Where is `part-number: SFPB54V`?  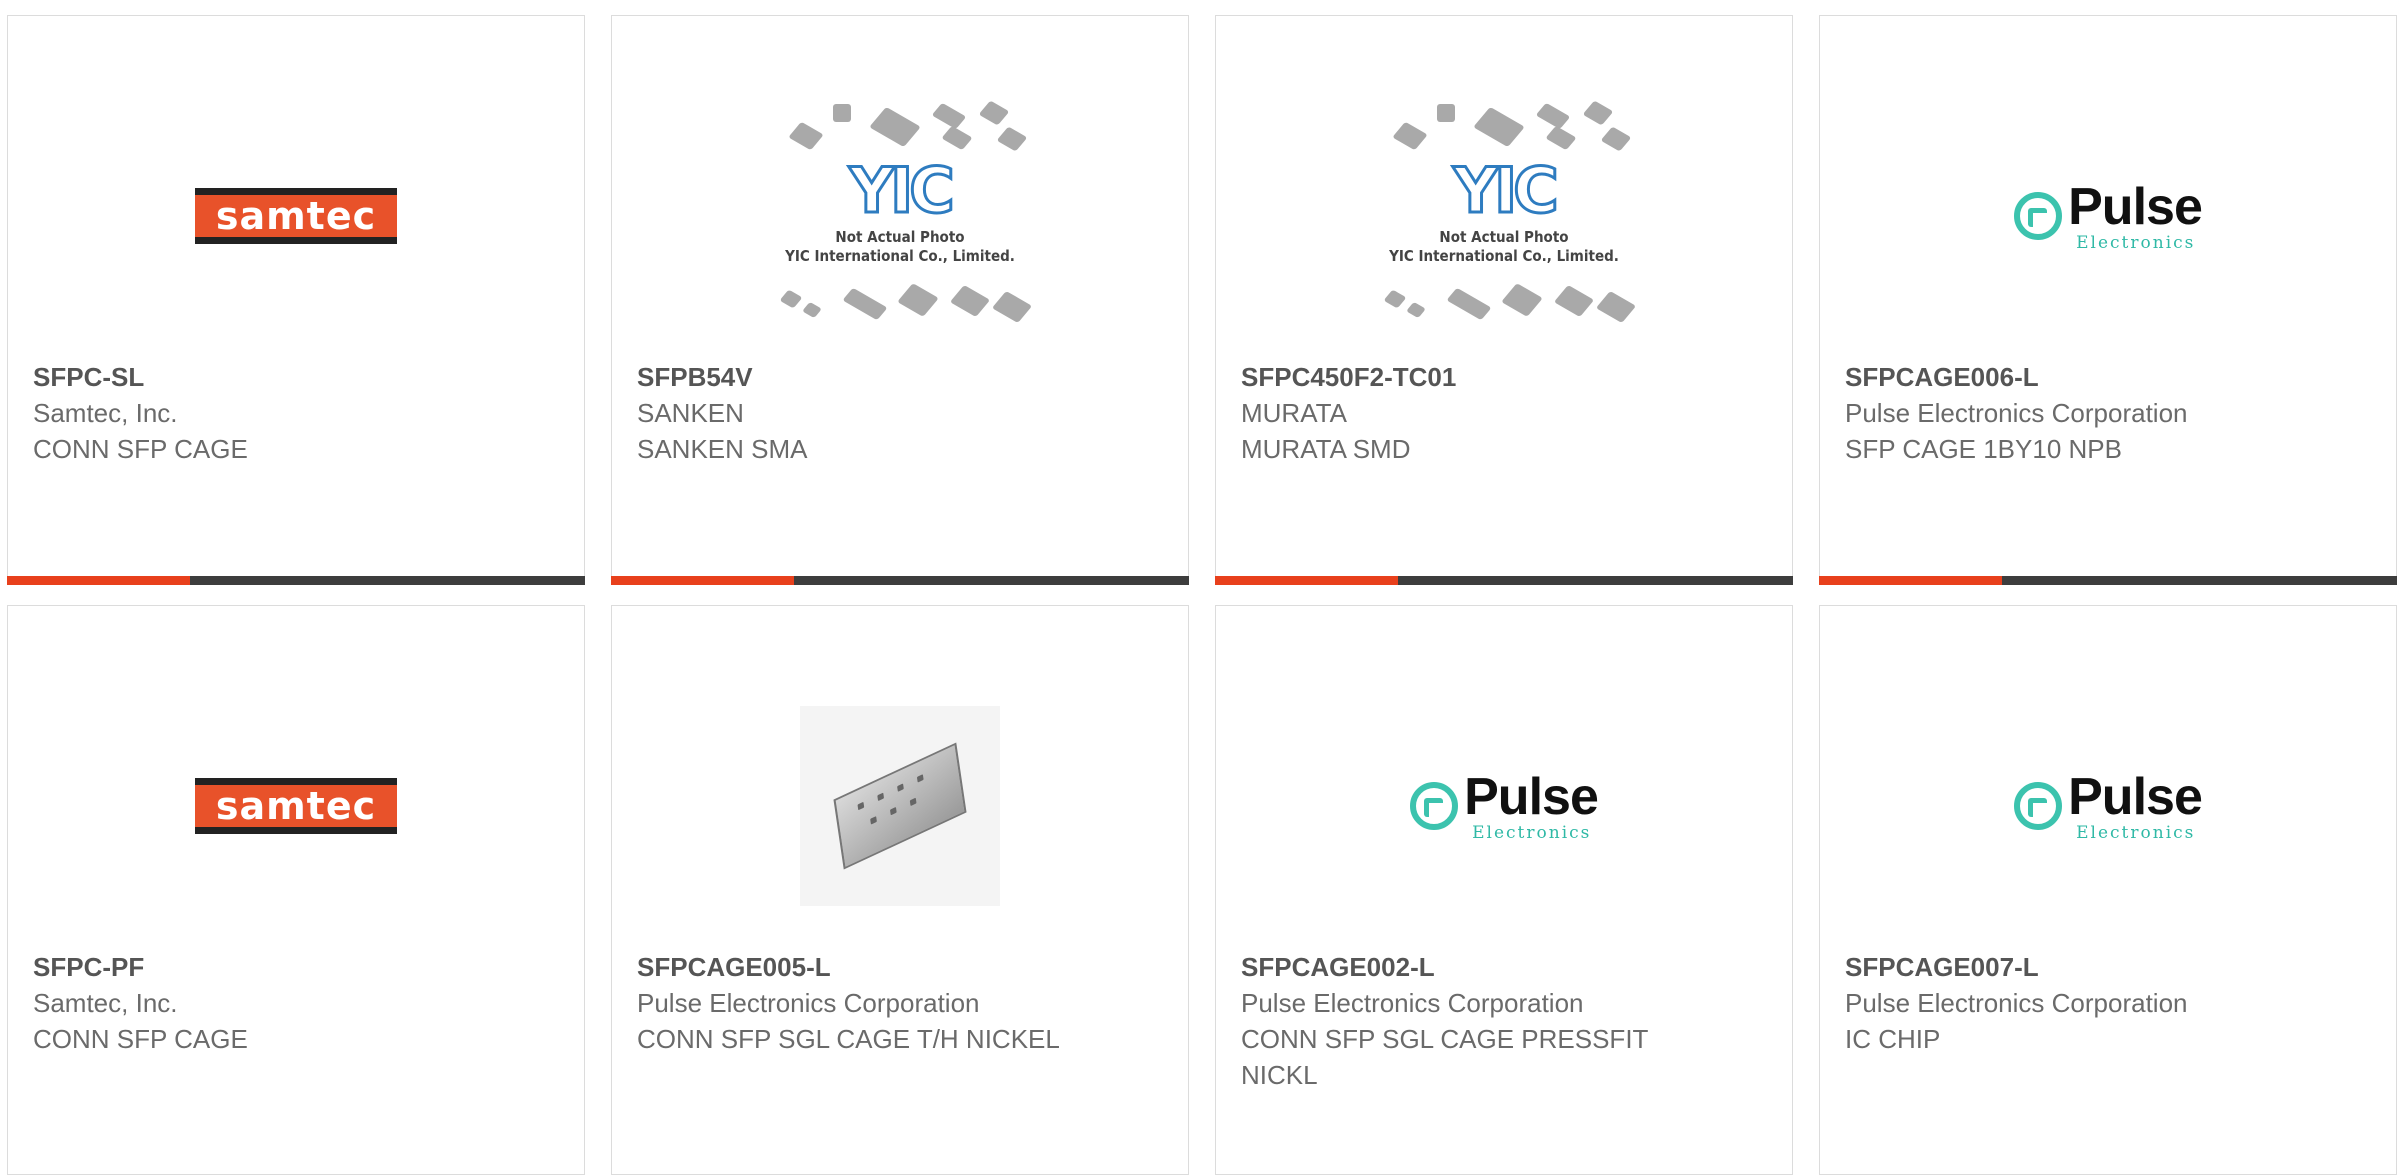 part-number: SFPB54V is located at coordinates (902, 377).